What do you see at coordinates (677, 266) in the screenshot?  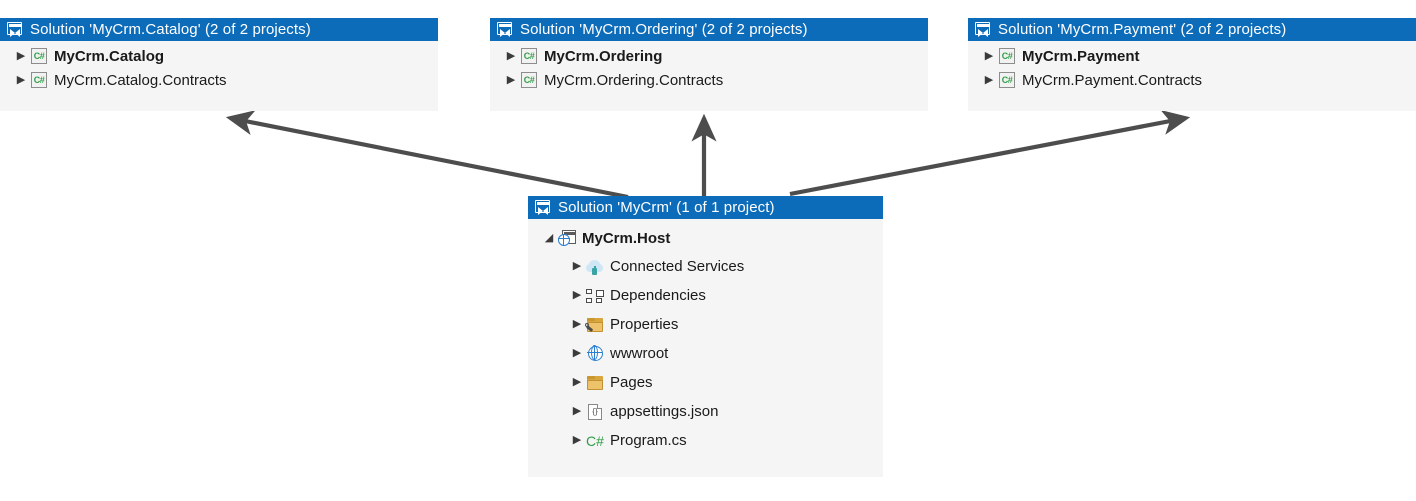 I see `tree-item-label: Connected Services` at bounding box center [677, 266].